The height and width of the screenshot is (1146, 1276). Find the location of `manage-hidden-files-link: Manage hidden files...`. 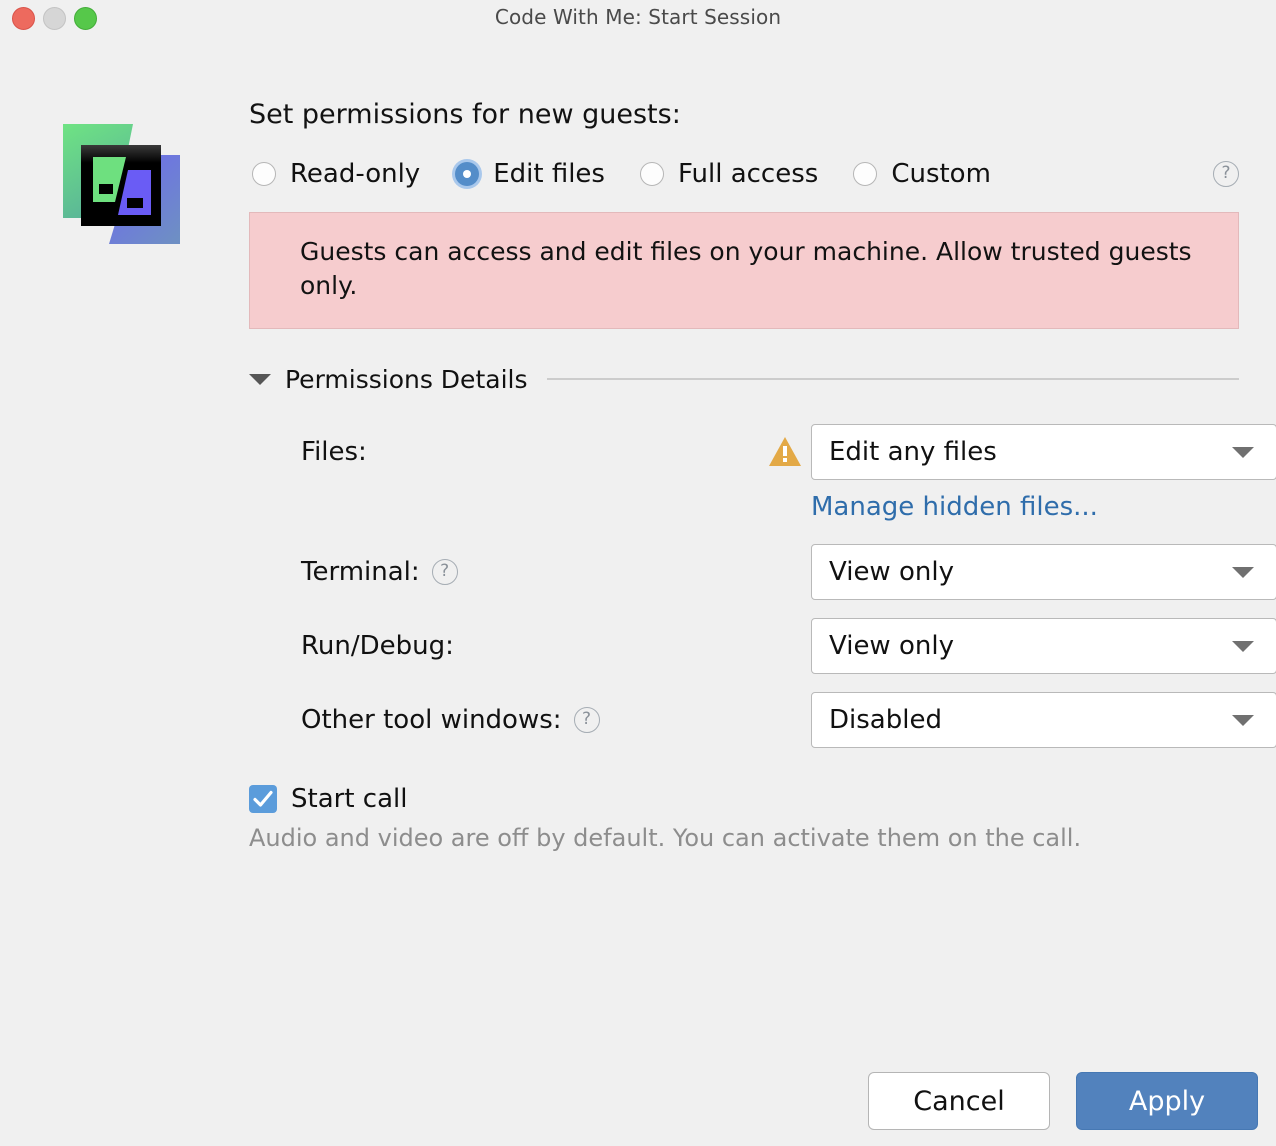

manage-hidden-files-link: Manage hidden files... is located at coordinates (954, 507).